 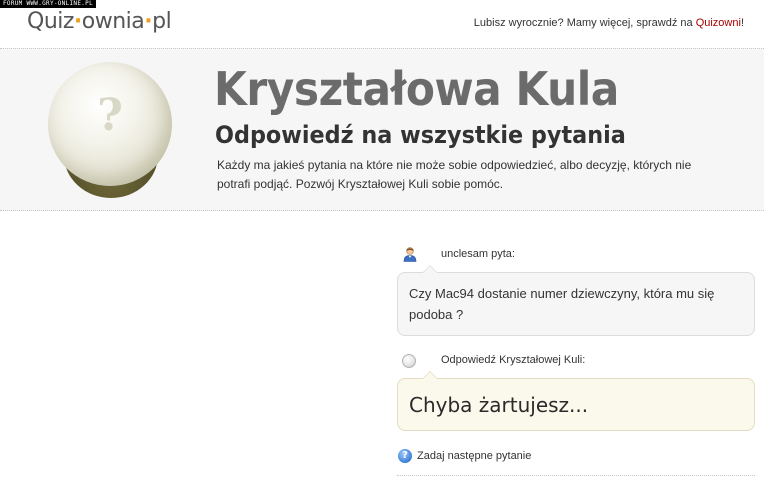 I want to click on crystal-ball-small-icon, so click(x=409, y=361).